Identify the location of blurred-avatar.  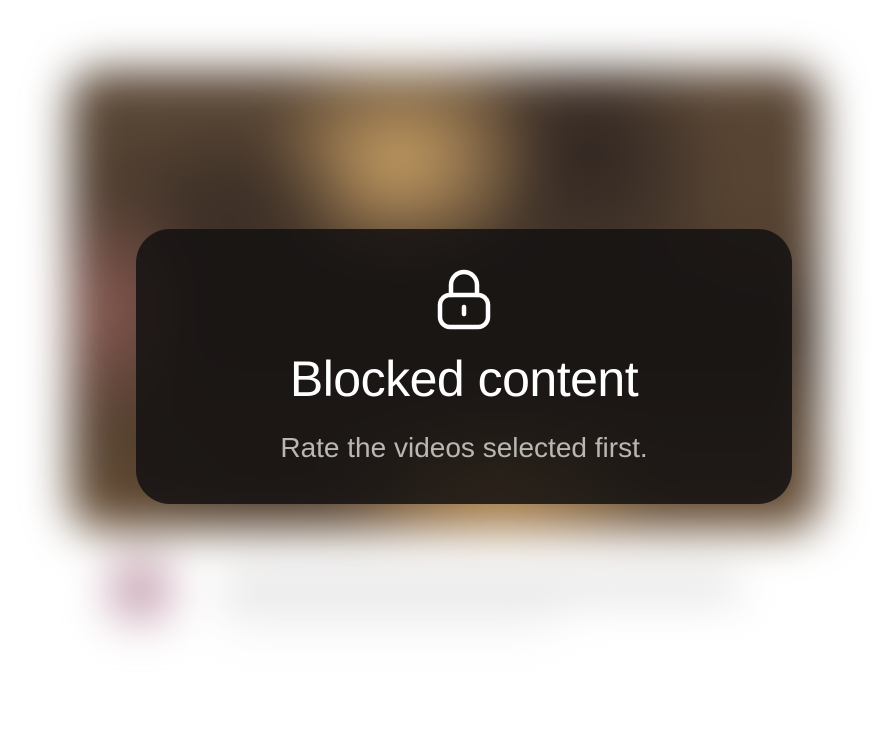
(140, 590).